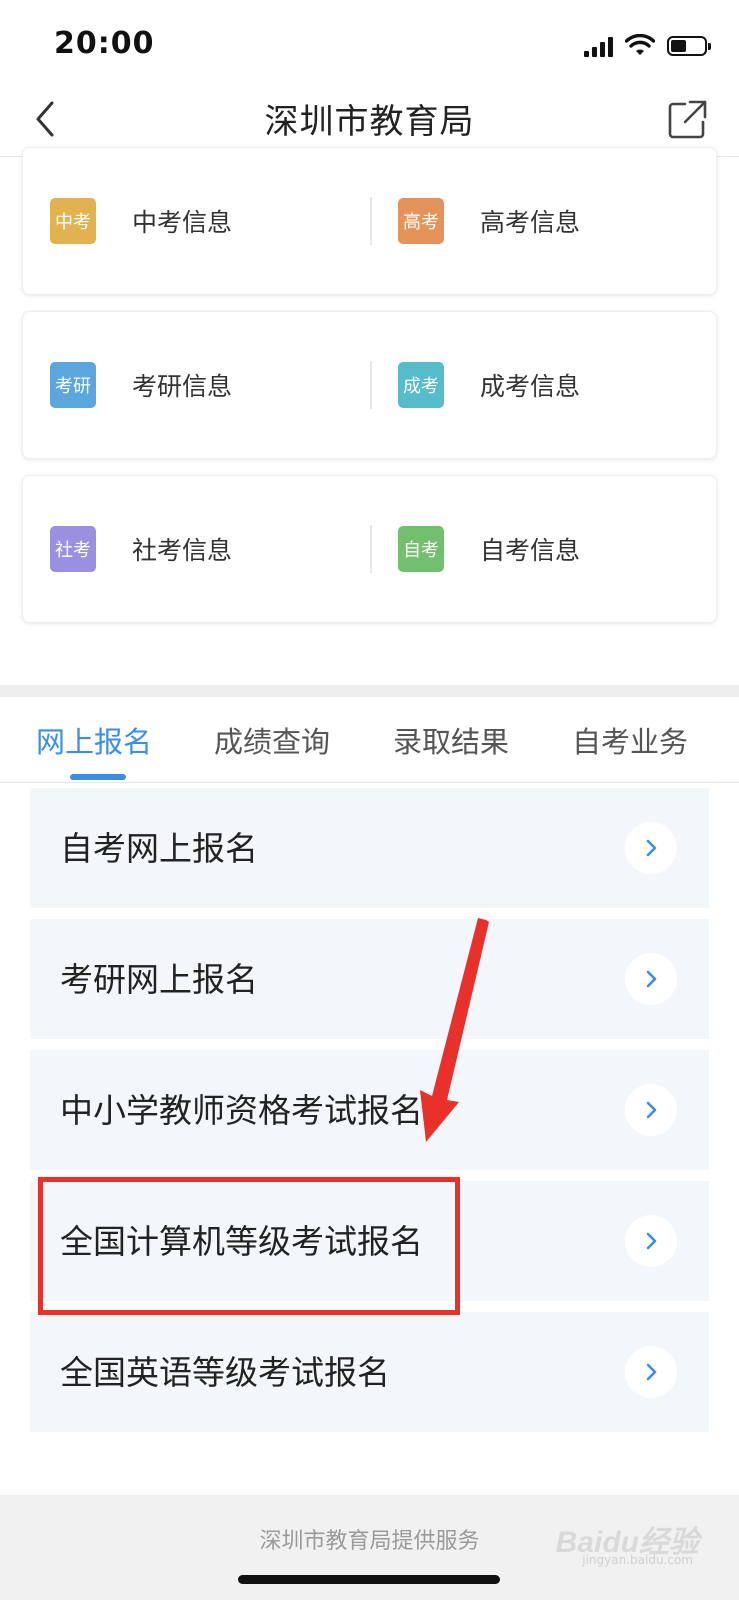 The image size is (739, 1600). I want to click on status-icons, so click(647, 46).